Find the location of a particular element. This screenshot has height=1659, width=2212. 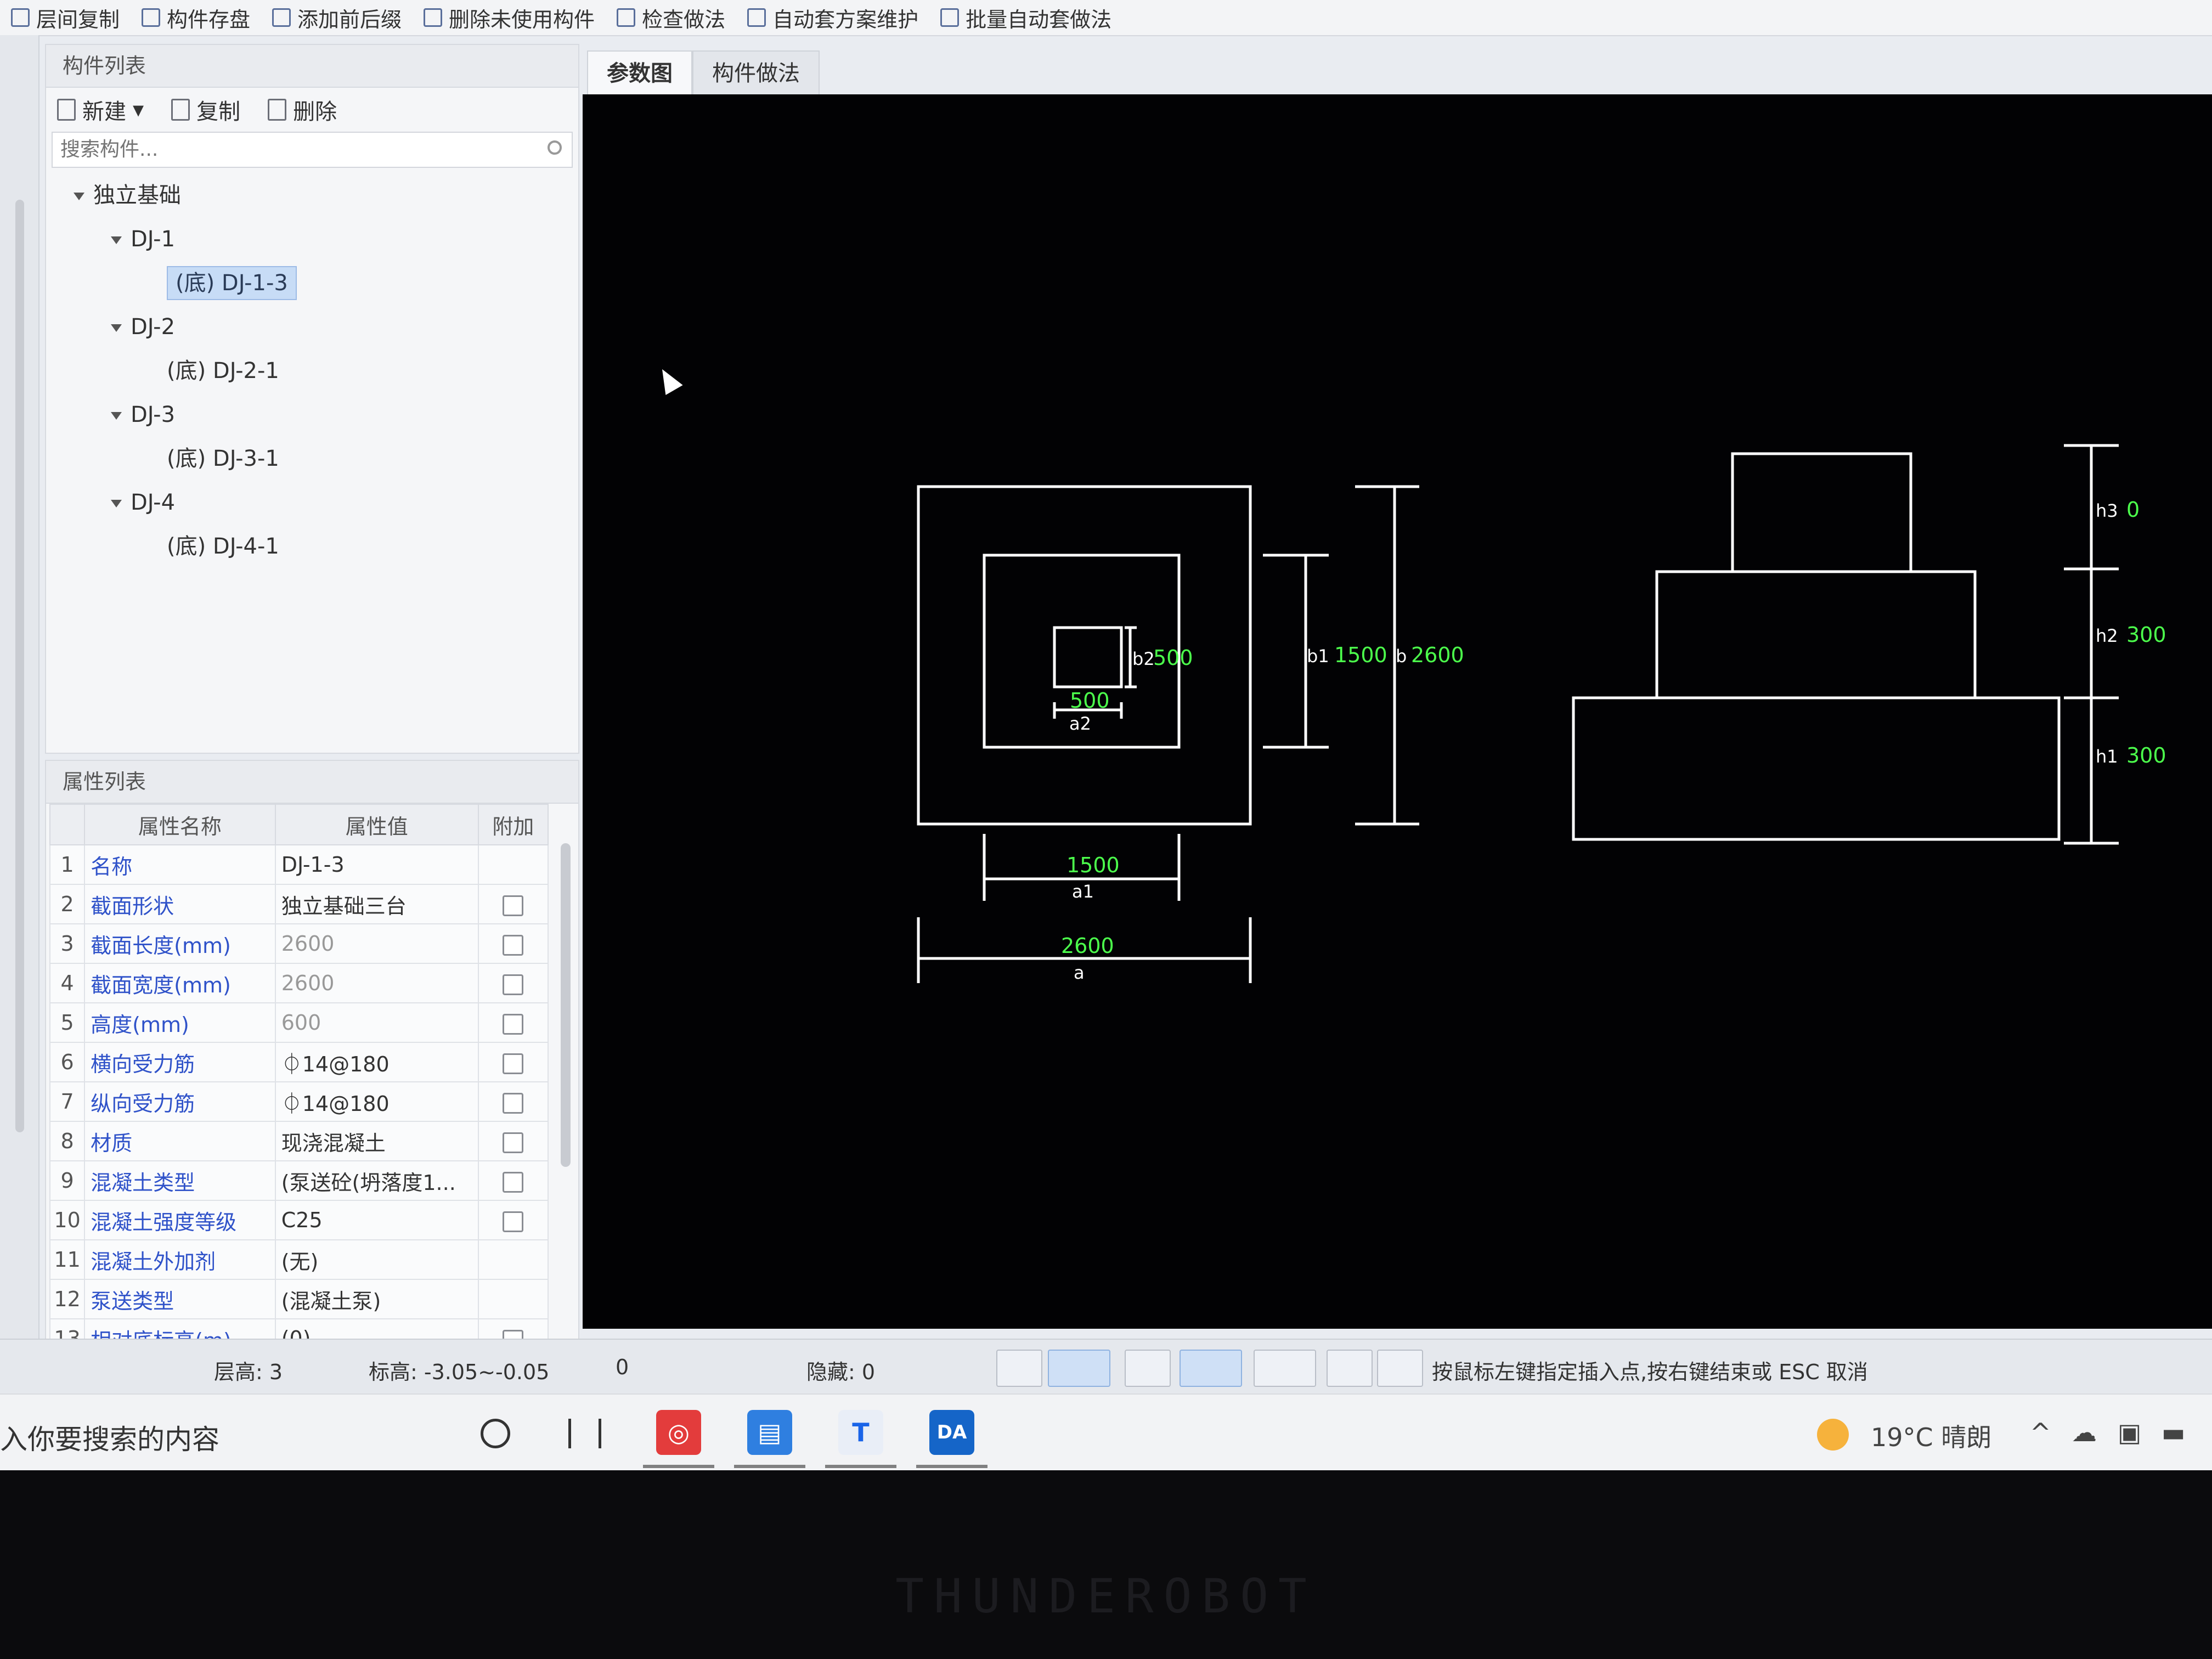

tree-group-dj3: DJ-3 is located at coordinates (312, 415).